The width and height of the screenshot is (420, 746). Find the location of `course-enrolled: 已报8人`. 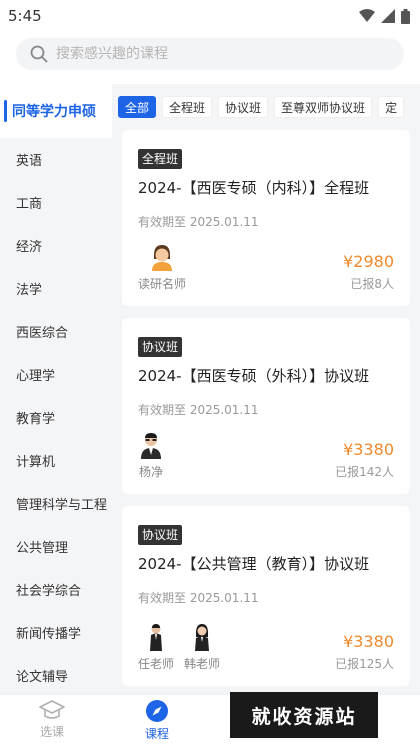

course-enrolled: 已报8人 is located at coordinates (372, 284).